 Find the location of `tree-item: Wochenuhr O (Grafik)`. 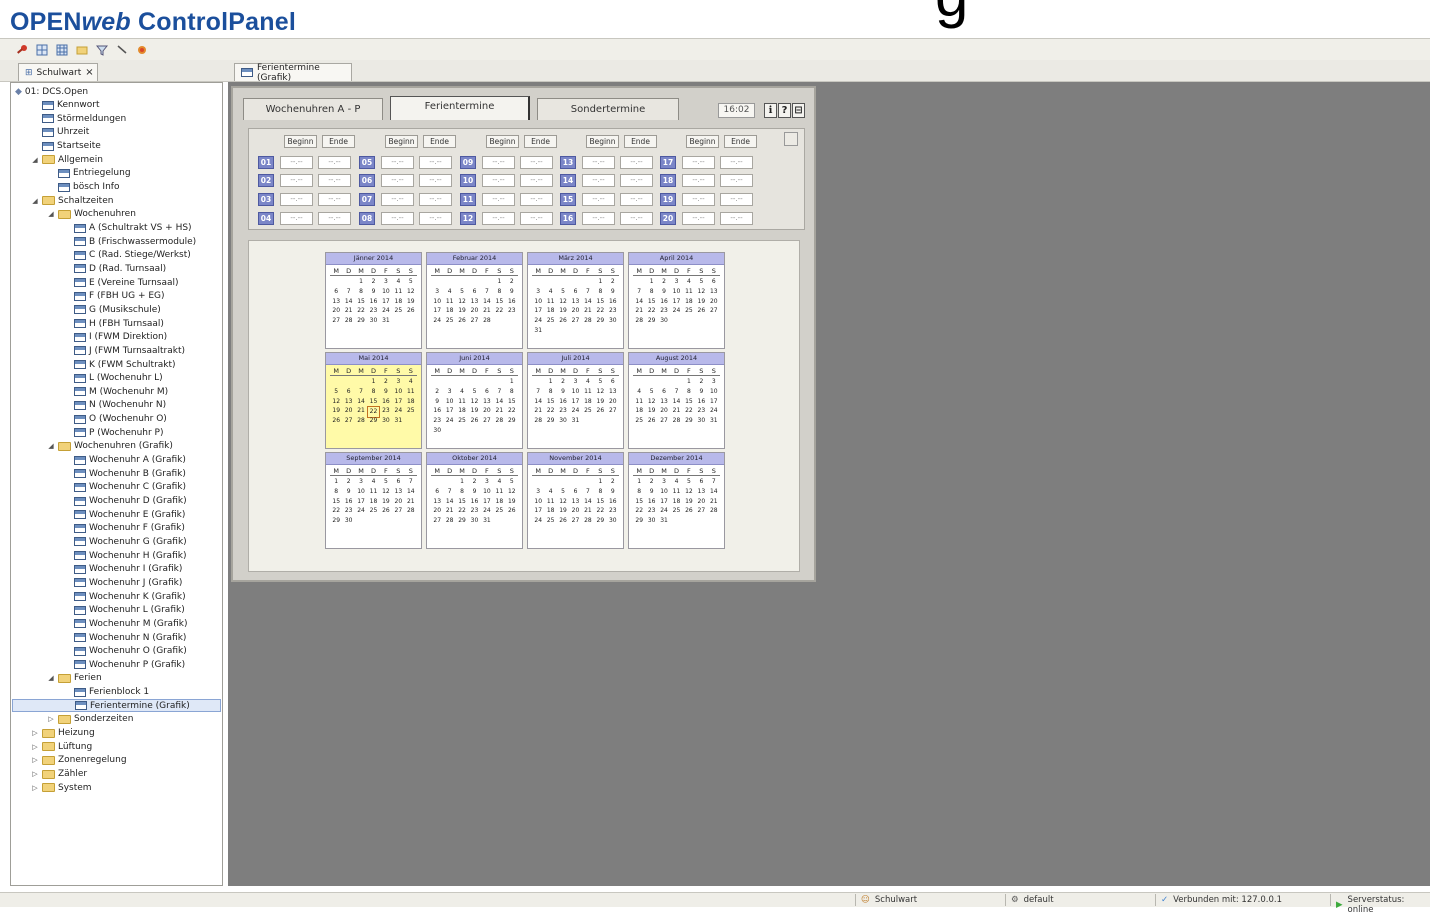

tree-item: Wochenuhr O (Grafik) is located at coordinates (125, 651).